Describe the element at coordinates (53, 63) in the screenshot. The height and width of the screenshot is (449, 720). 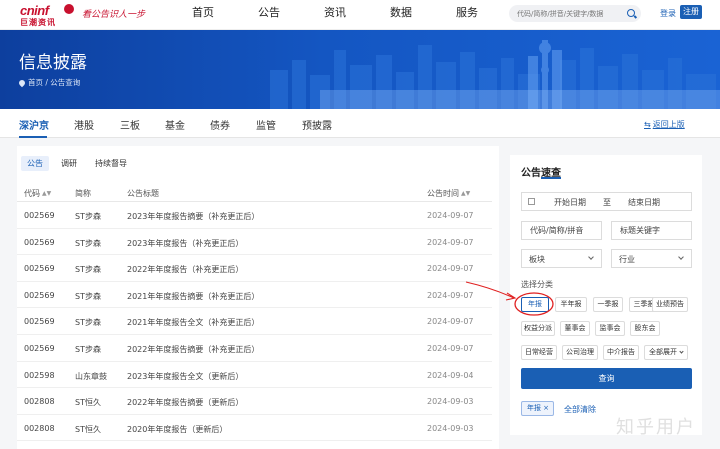
I see `page-title: 信息披露` at that location.